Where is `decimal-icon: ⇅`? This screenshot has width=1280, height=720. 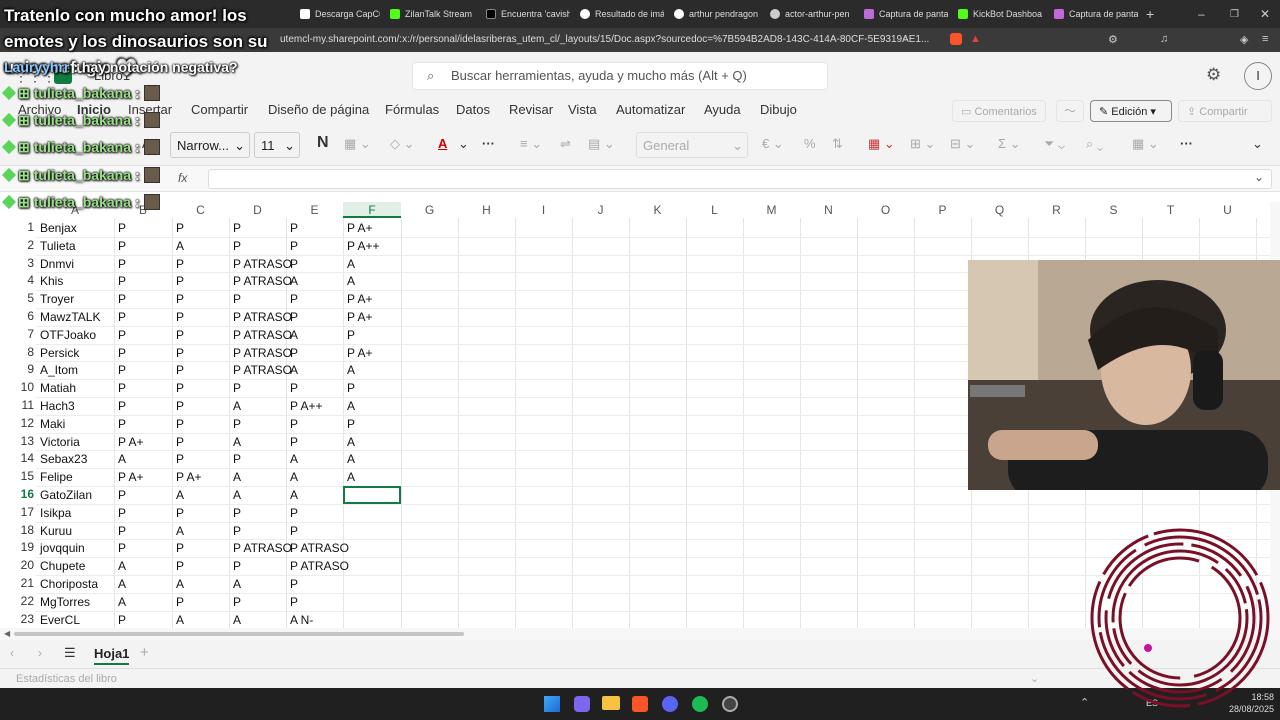
decimal-icon: ⇅ is located at coordinates (837, 144).